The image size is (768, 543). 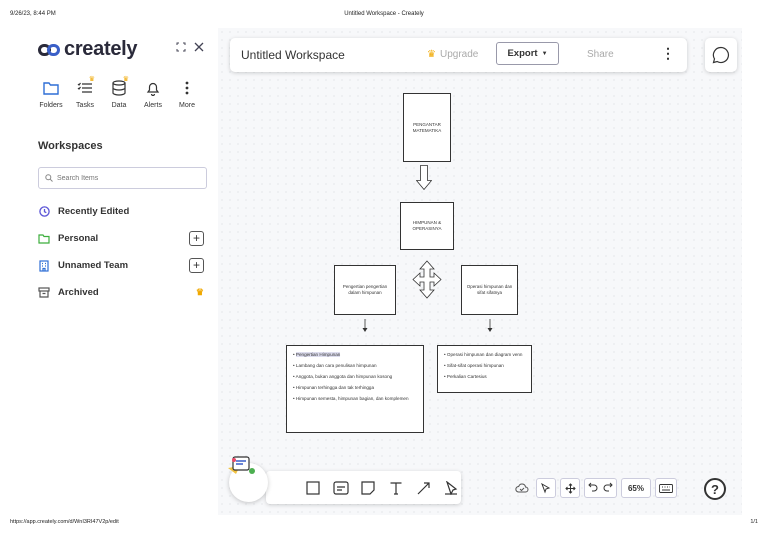 I want to click on tree-item-unnamed-team: Unnamed Team +, so click(x=122, y=265).